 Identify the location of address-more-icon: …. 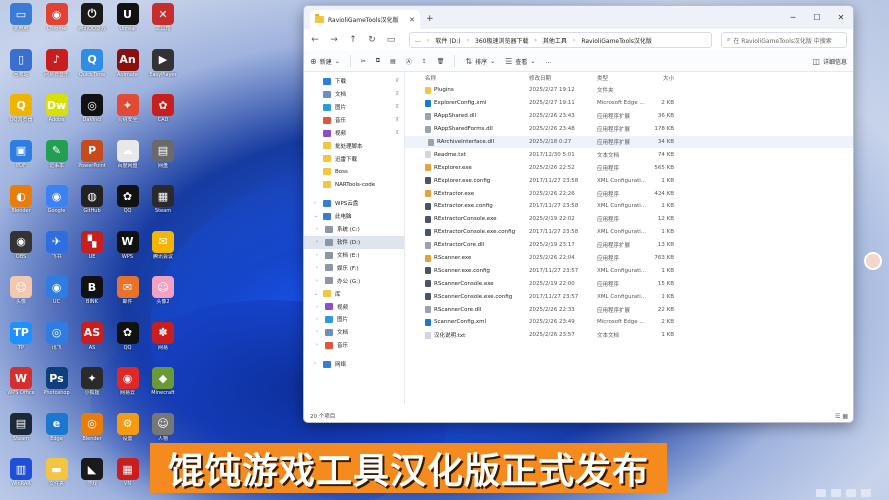
(418, 40).